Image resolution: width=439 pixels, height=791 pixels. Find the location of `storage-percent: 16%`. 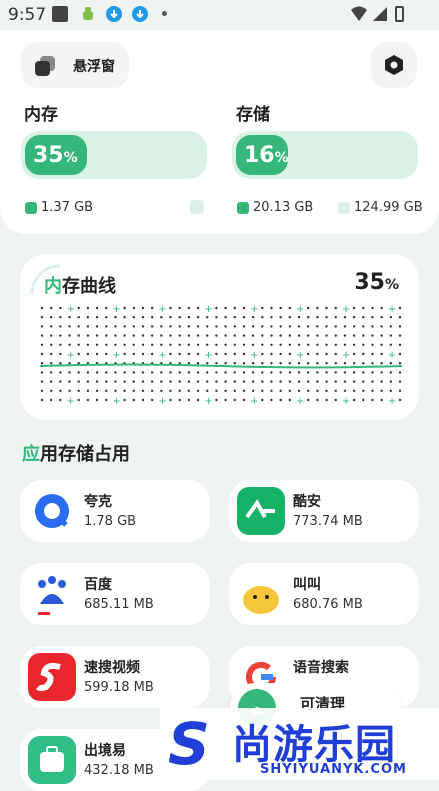

storage-percent: 16% is located at coordinates (266, 155).